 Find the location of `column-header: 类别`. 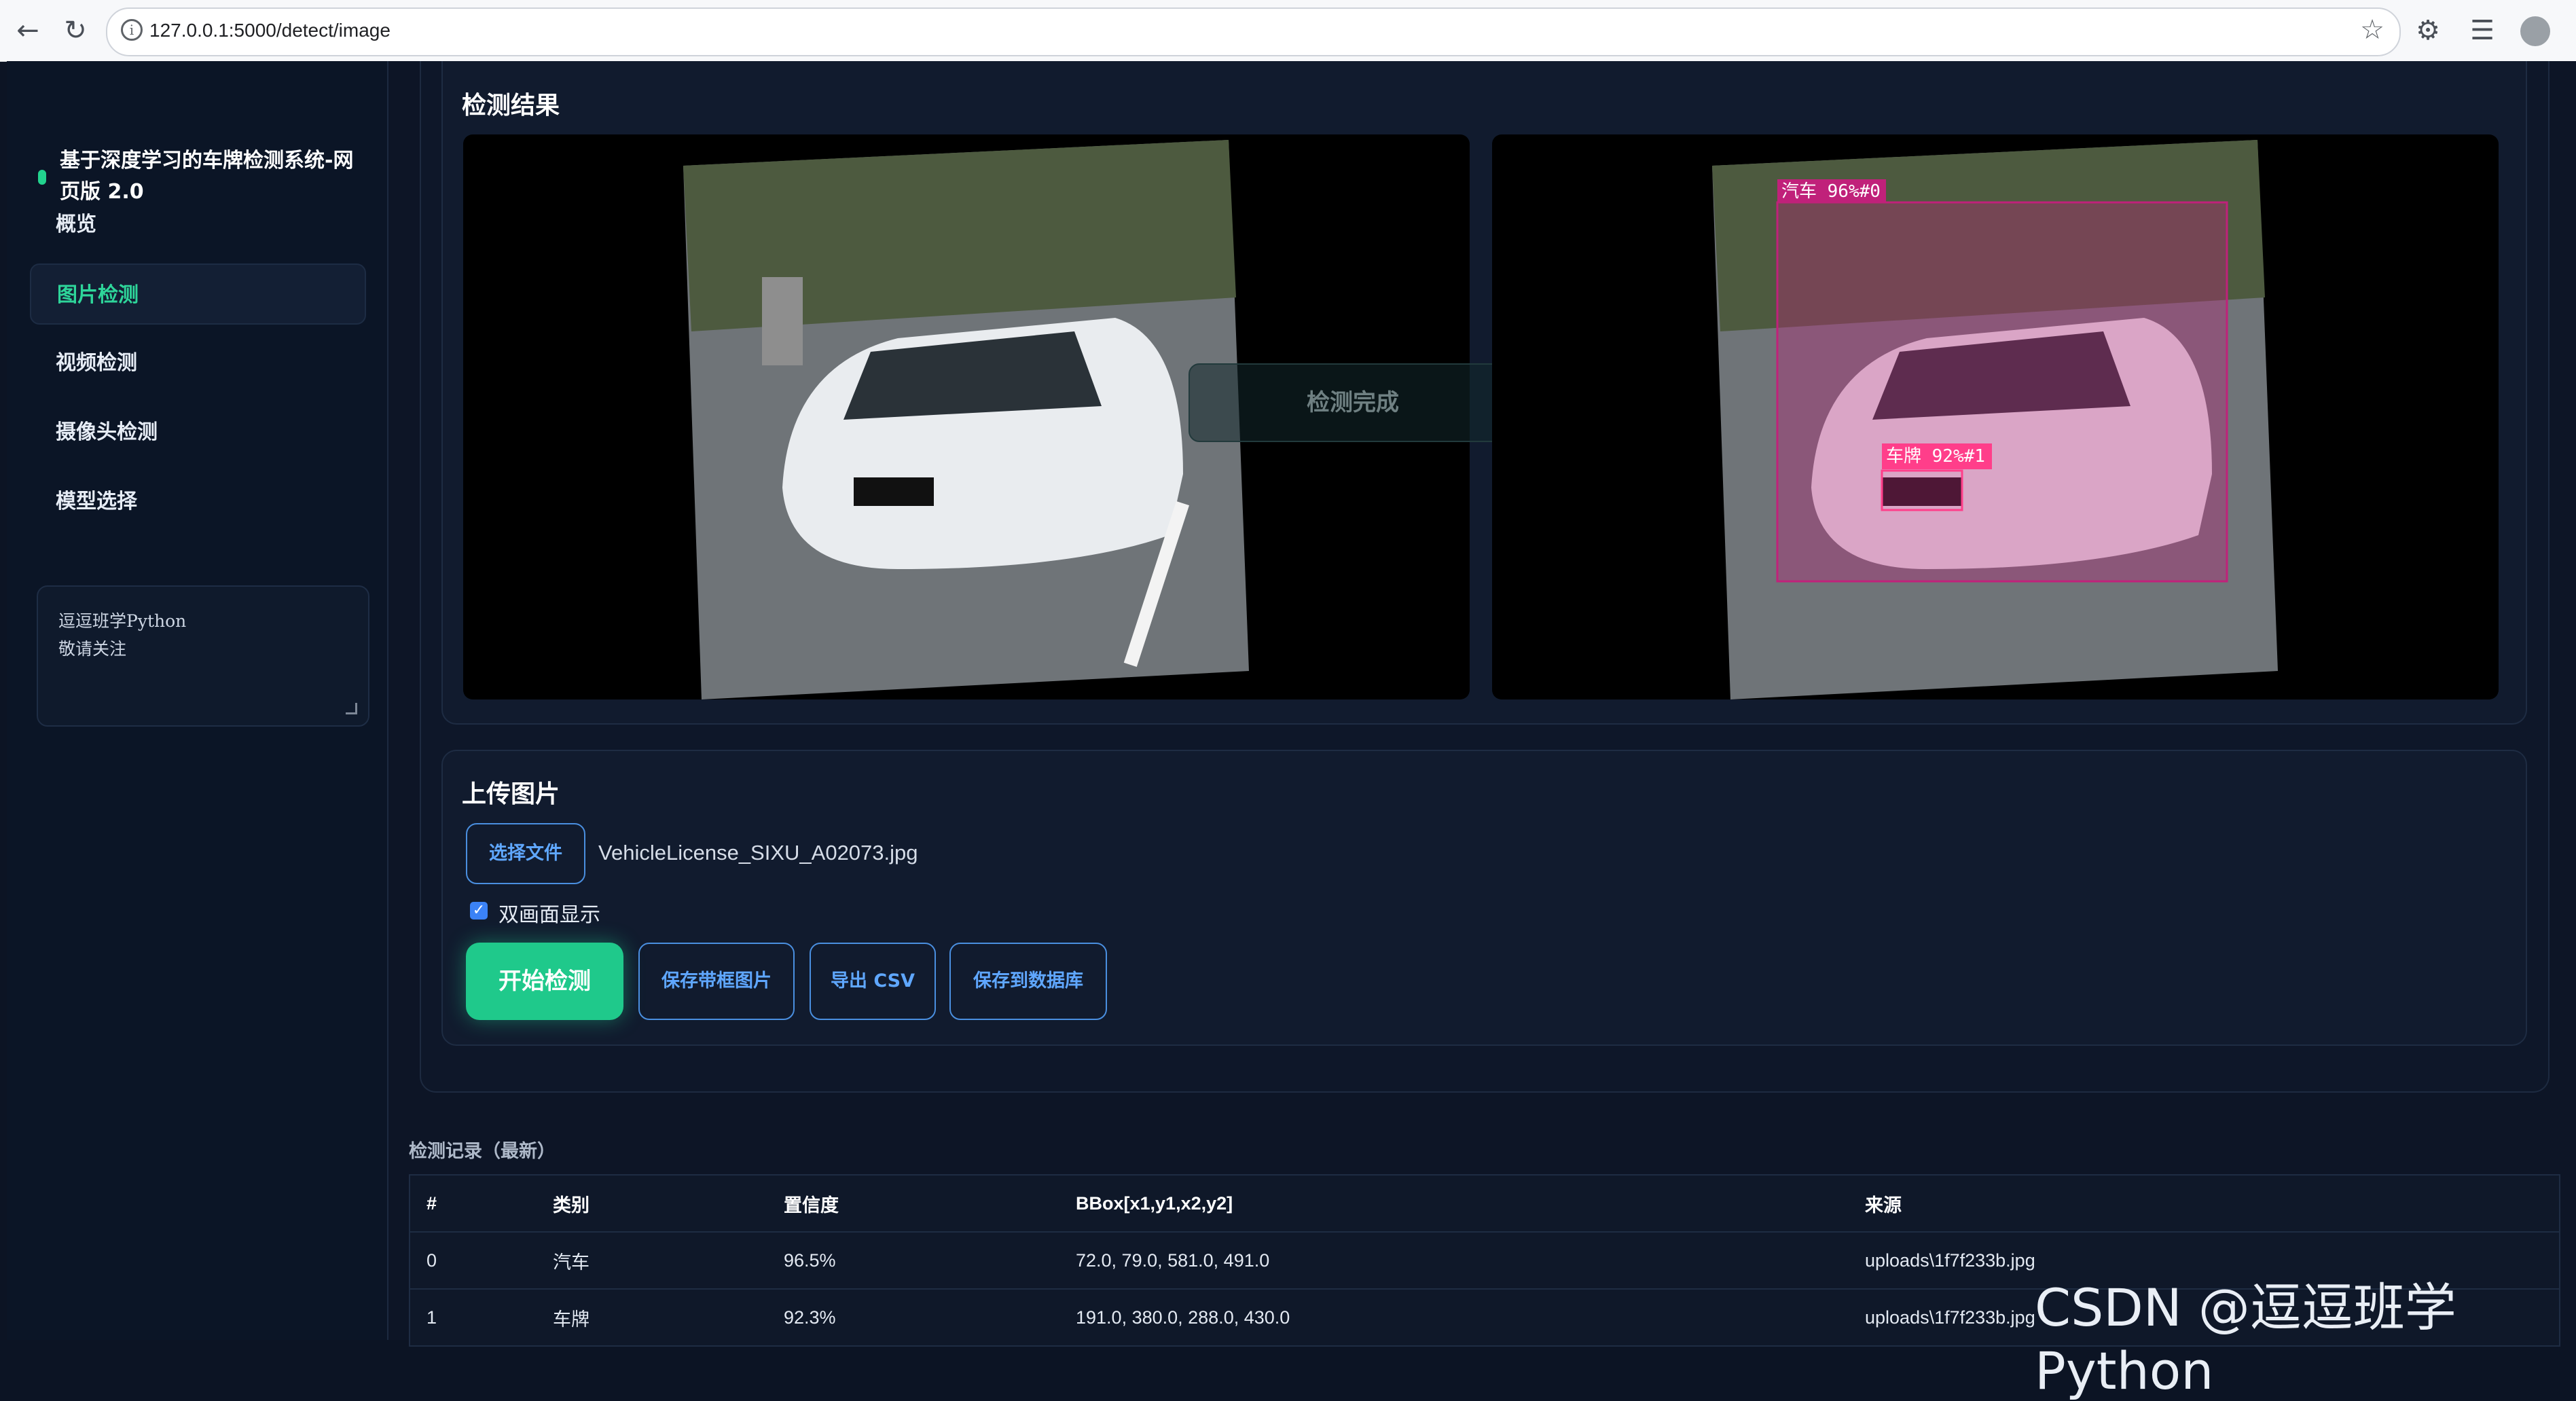

column-header: 类别 is located at coordinates (668, 1204).